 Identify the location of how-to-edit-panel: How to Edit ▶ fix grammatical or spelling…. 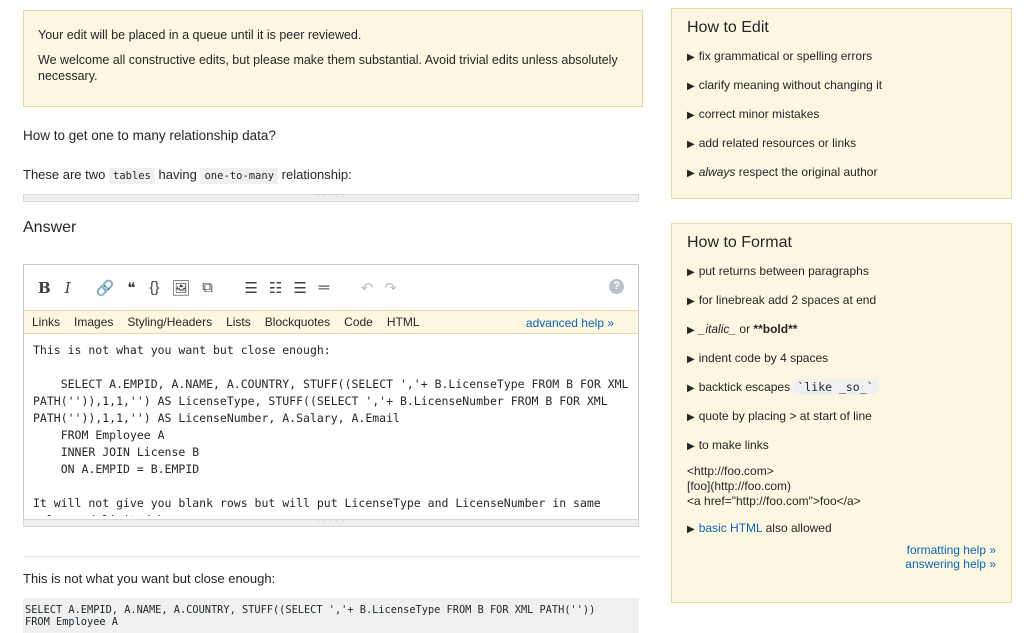
(841, 103).